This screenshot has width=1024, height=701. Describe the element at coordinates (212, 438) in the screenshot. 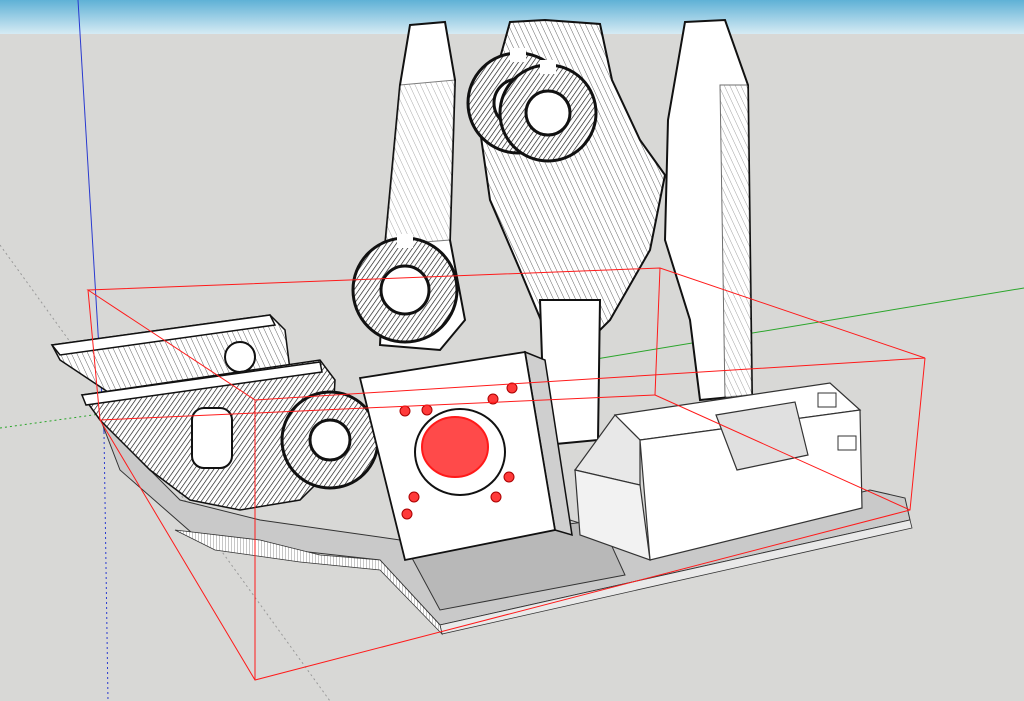

I see `left-arm-slot` at that location.